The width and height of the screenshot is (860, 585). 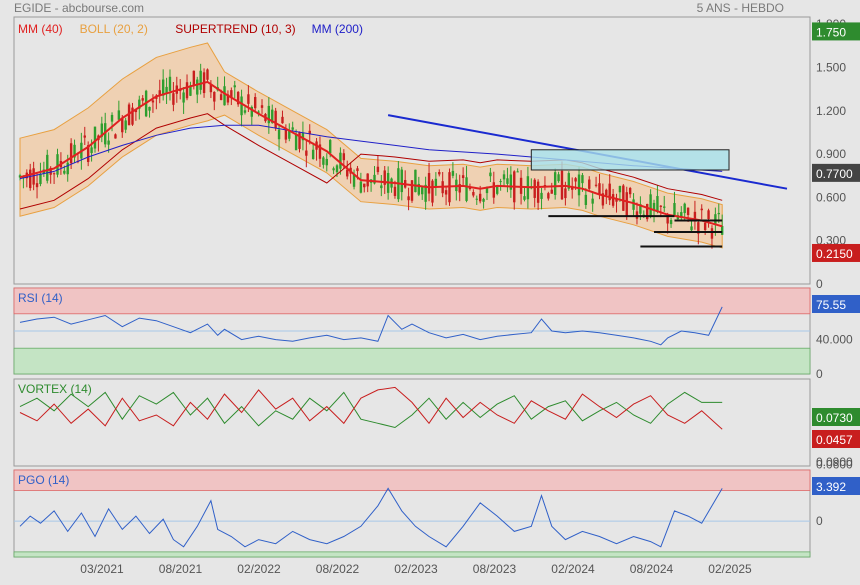 I want to click on price-label-text: 1.750, so click(x=831, y=32).